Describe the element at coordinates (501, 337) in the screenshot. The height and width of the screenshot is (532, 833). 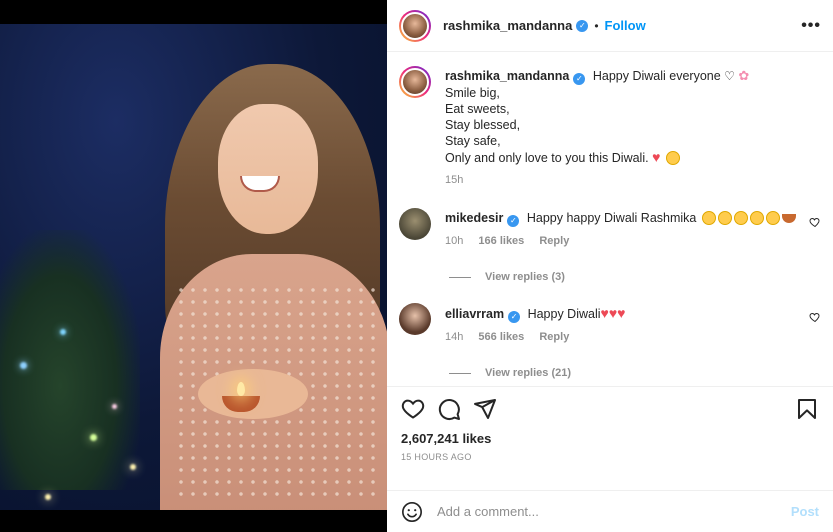
I see `comment-likes: 566 likes` at that location.